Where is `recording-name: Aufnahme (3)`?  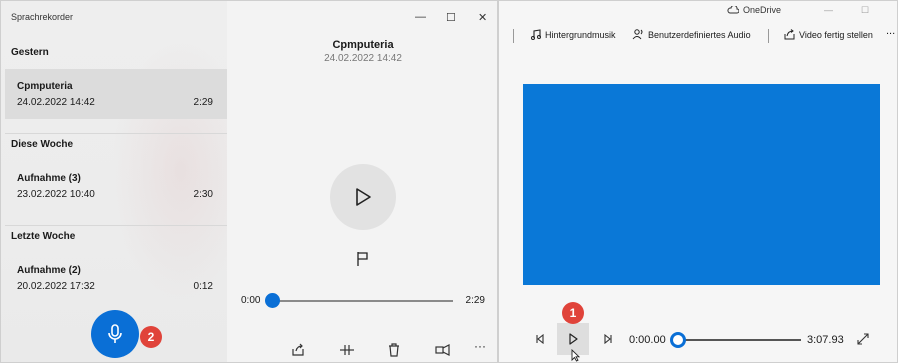
recording-name: Aufnahme (3) is located at coordinates (49, 178).